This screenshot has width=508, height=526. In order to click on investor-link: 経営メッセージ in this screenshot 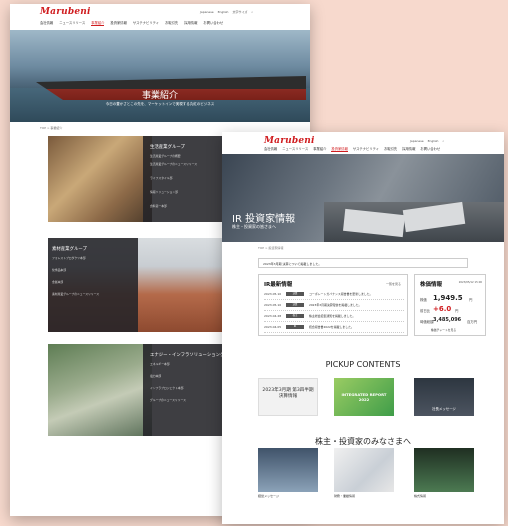, I will do `click(268, 496)`.